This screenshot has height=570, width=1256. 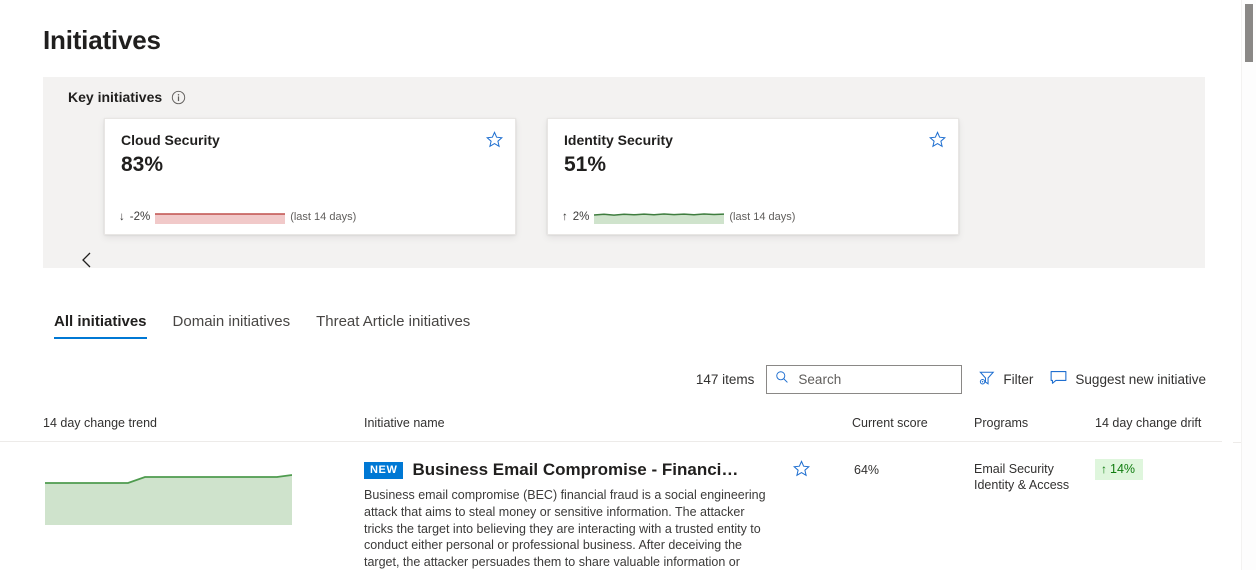 I want to click on command-bar: 147 items Filter, so click(x=951, y=379).